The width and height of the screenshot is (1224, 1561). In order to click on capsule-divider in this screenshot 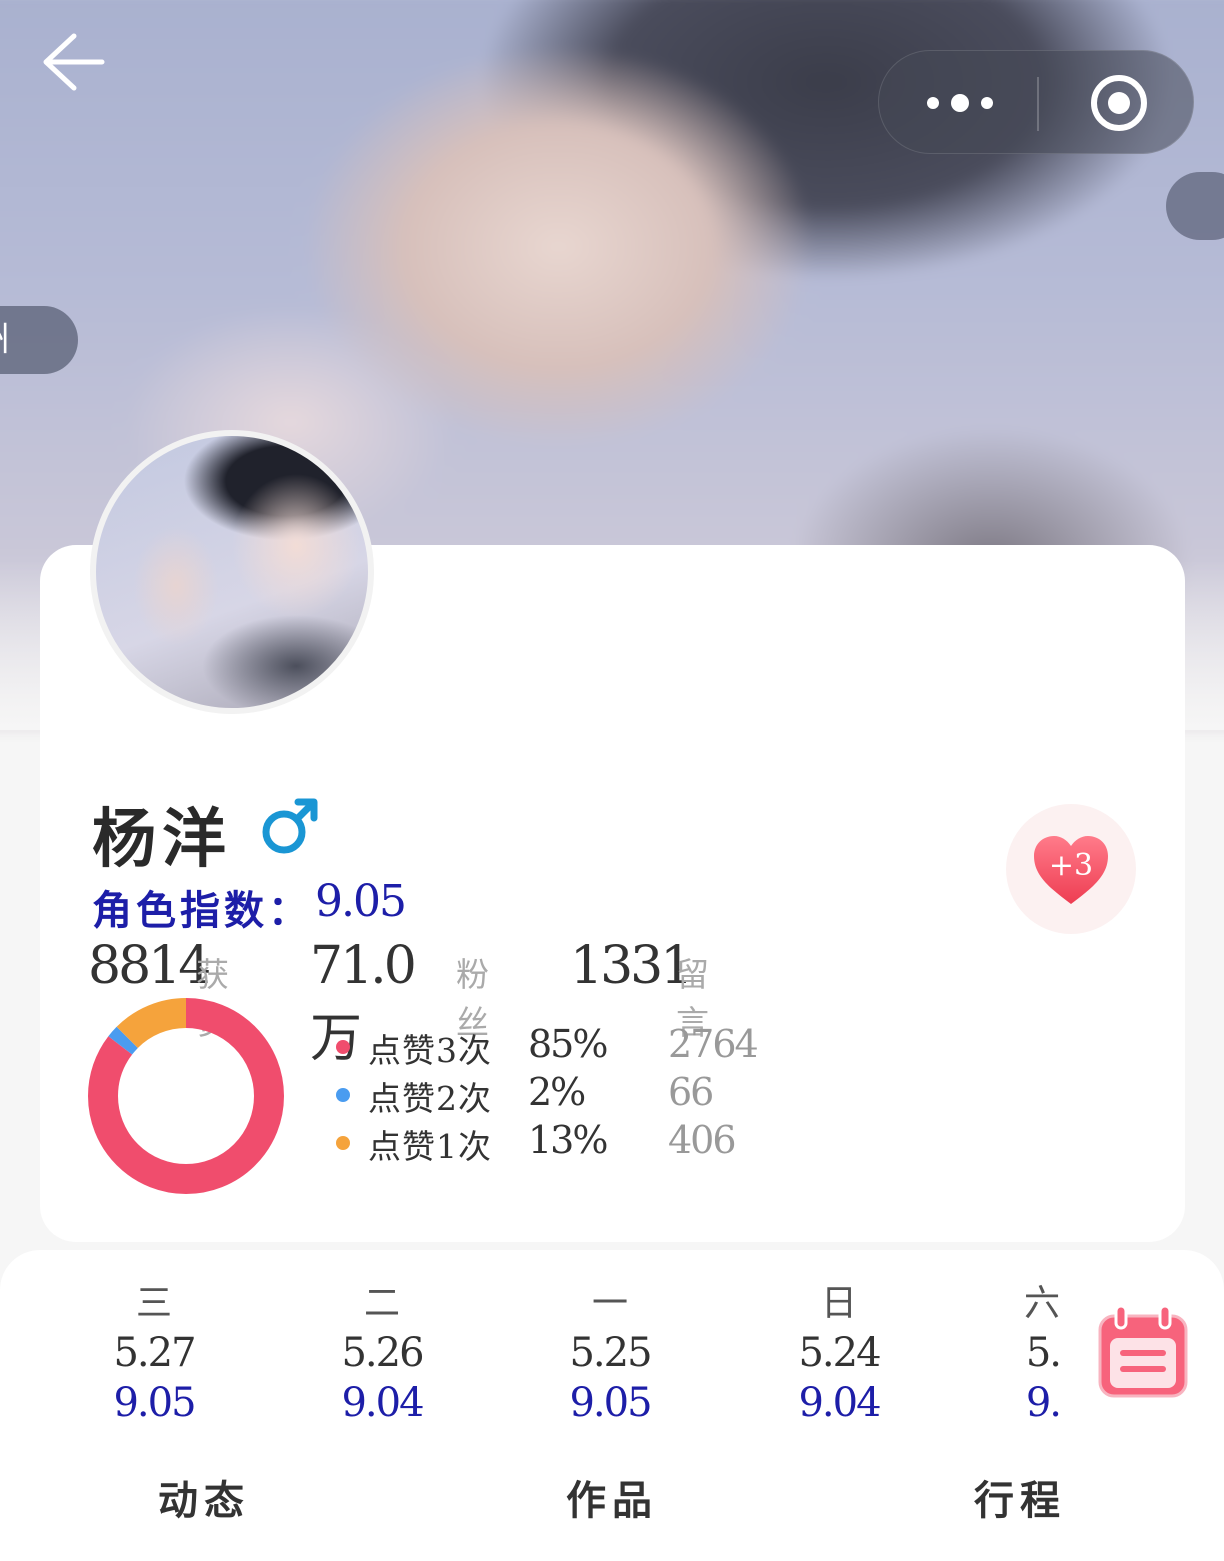, I will do `click(1038, 104)`.